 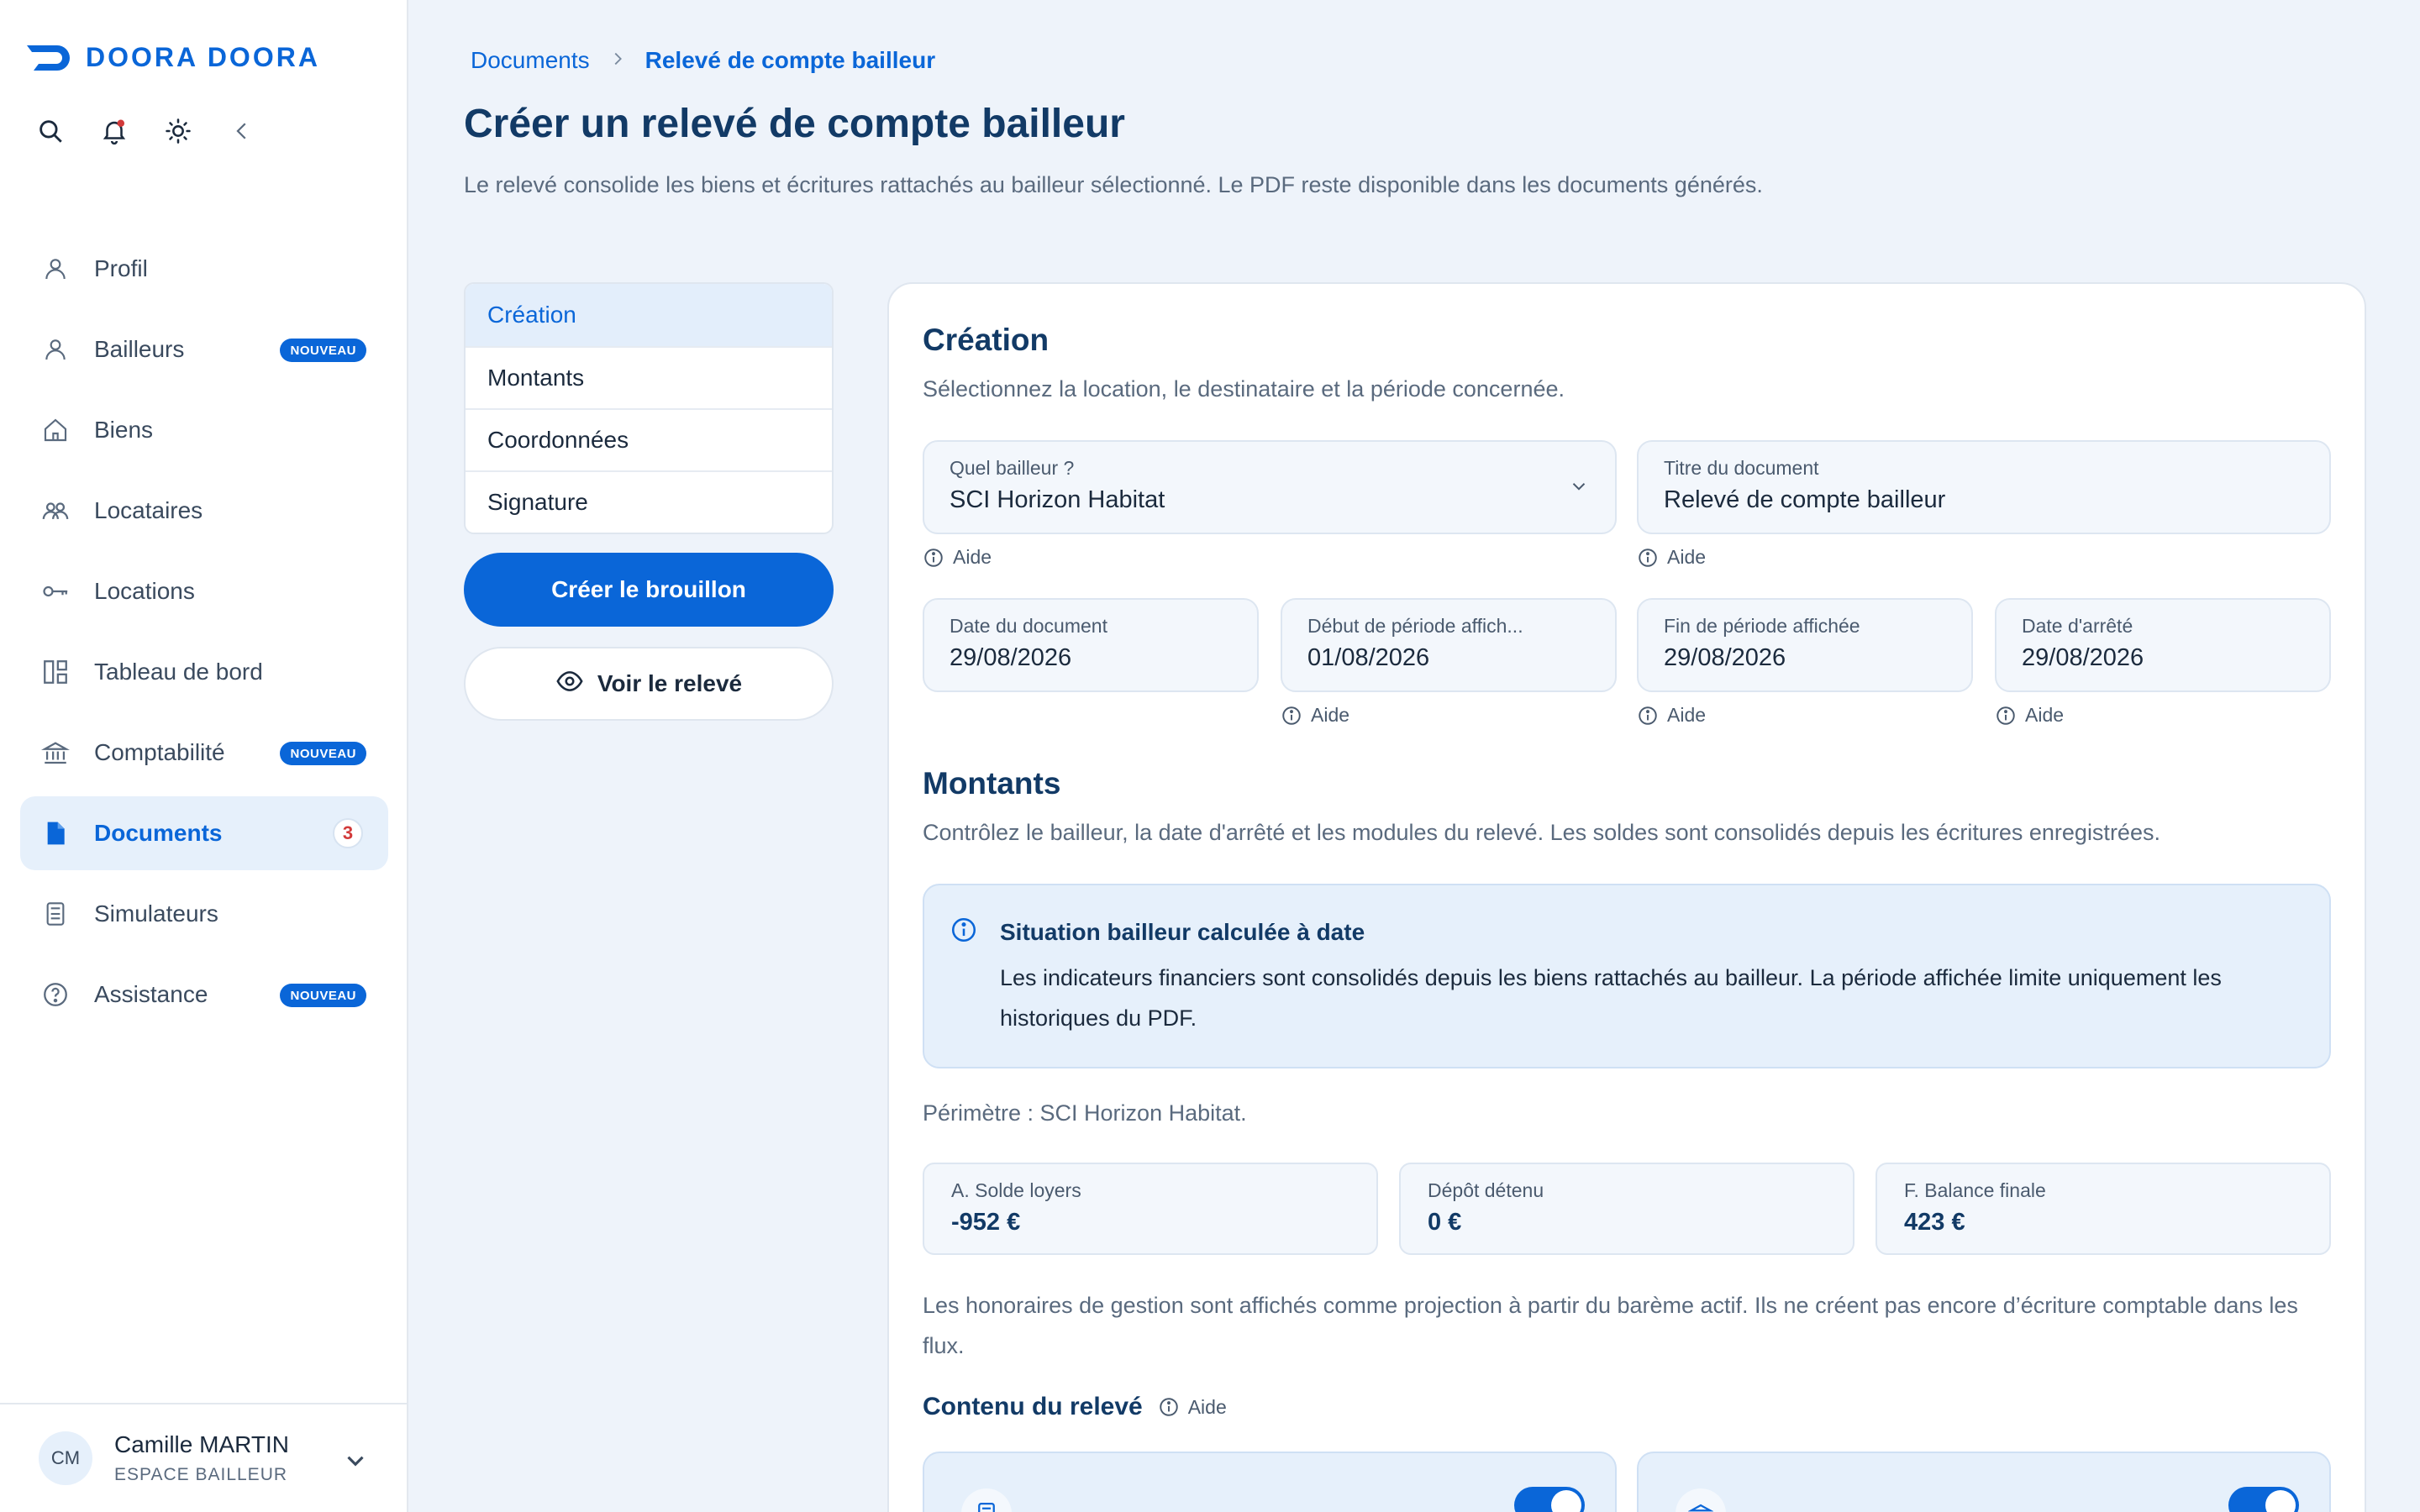 What do you see at coordinates (146, 131) in the screenshot?
I see `sidebar-toolbar` at bounding box center [146, 131].